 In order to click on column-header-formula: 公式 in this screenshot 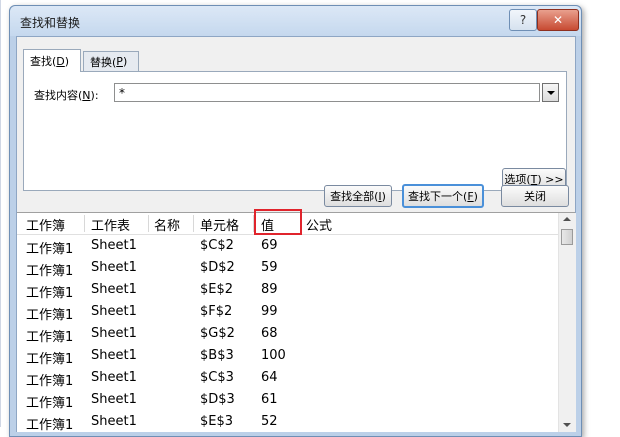, I will do `click(319, 224)`.